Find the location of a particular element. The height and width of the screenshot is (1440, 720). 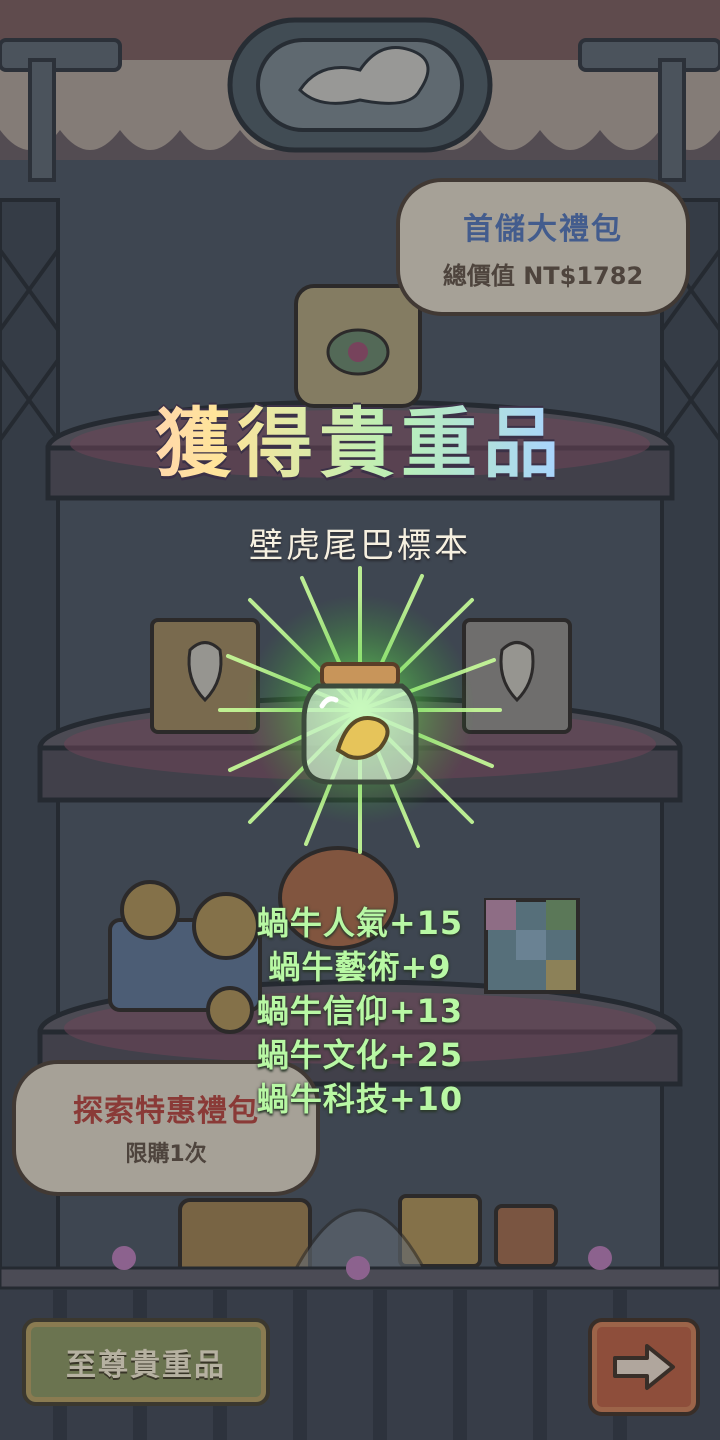

specimen-jar-icon is located at coordinates (360, 710).